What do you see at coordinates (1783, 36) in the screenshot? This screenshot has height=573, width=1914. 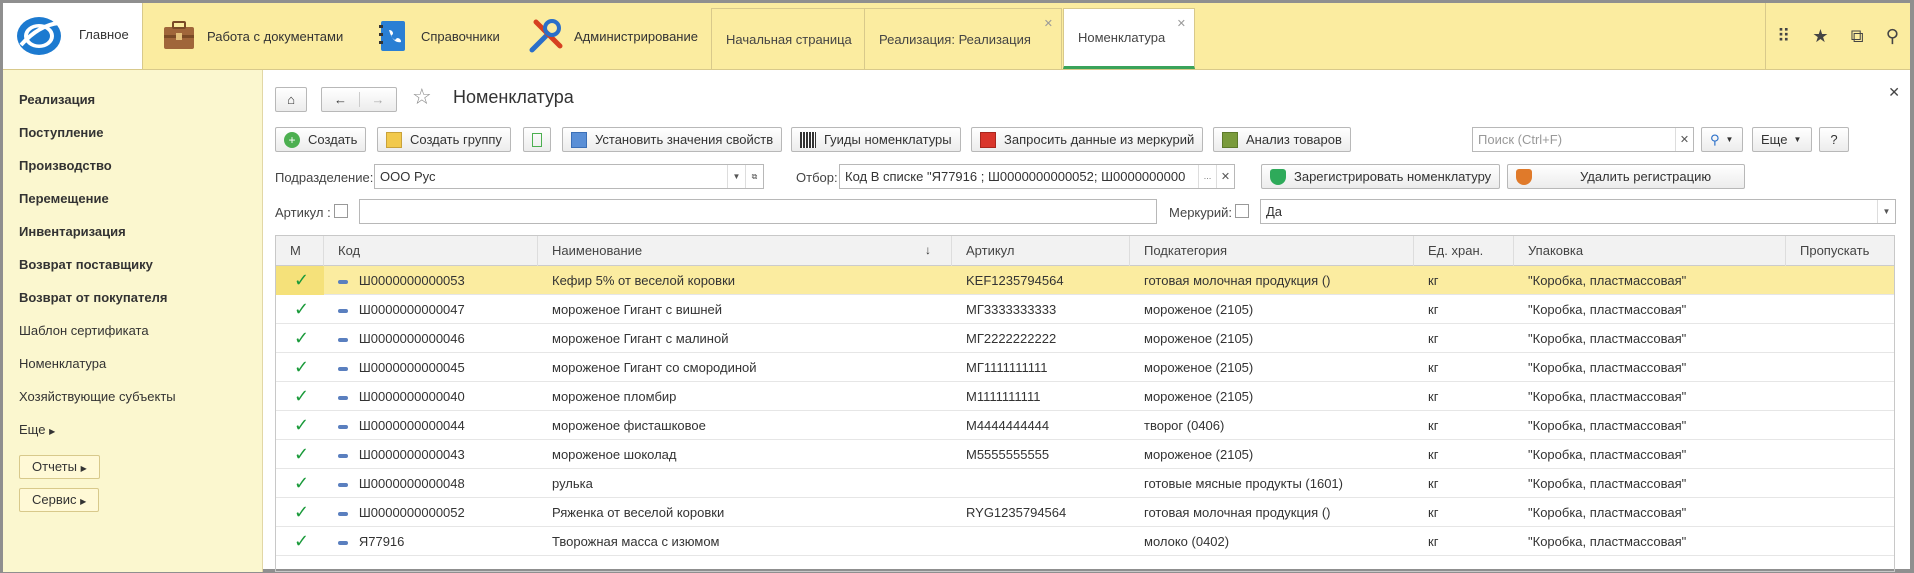 I see `apps-grid-icon: ⠿` at bounding box center [1783, 36].